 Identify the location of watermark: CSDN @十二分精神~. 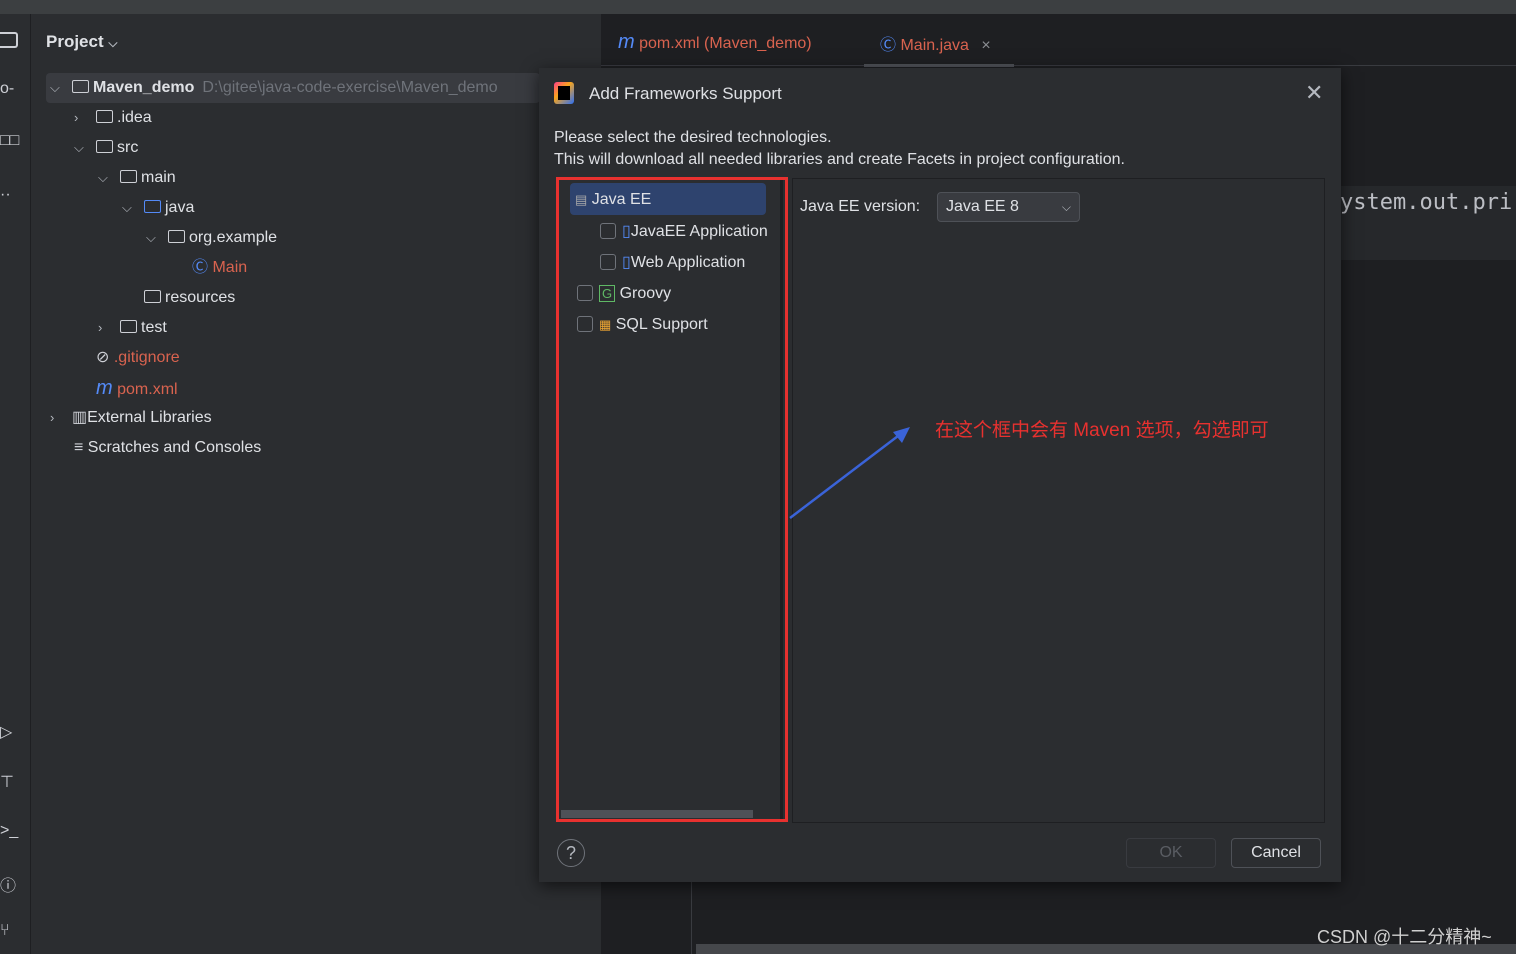
(1404, 937).